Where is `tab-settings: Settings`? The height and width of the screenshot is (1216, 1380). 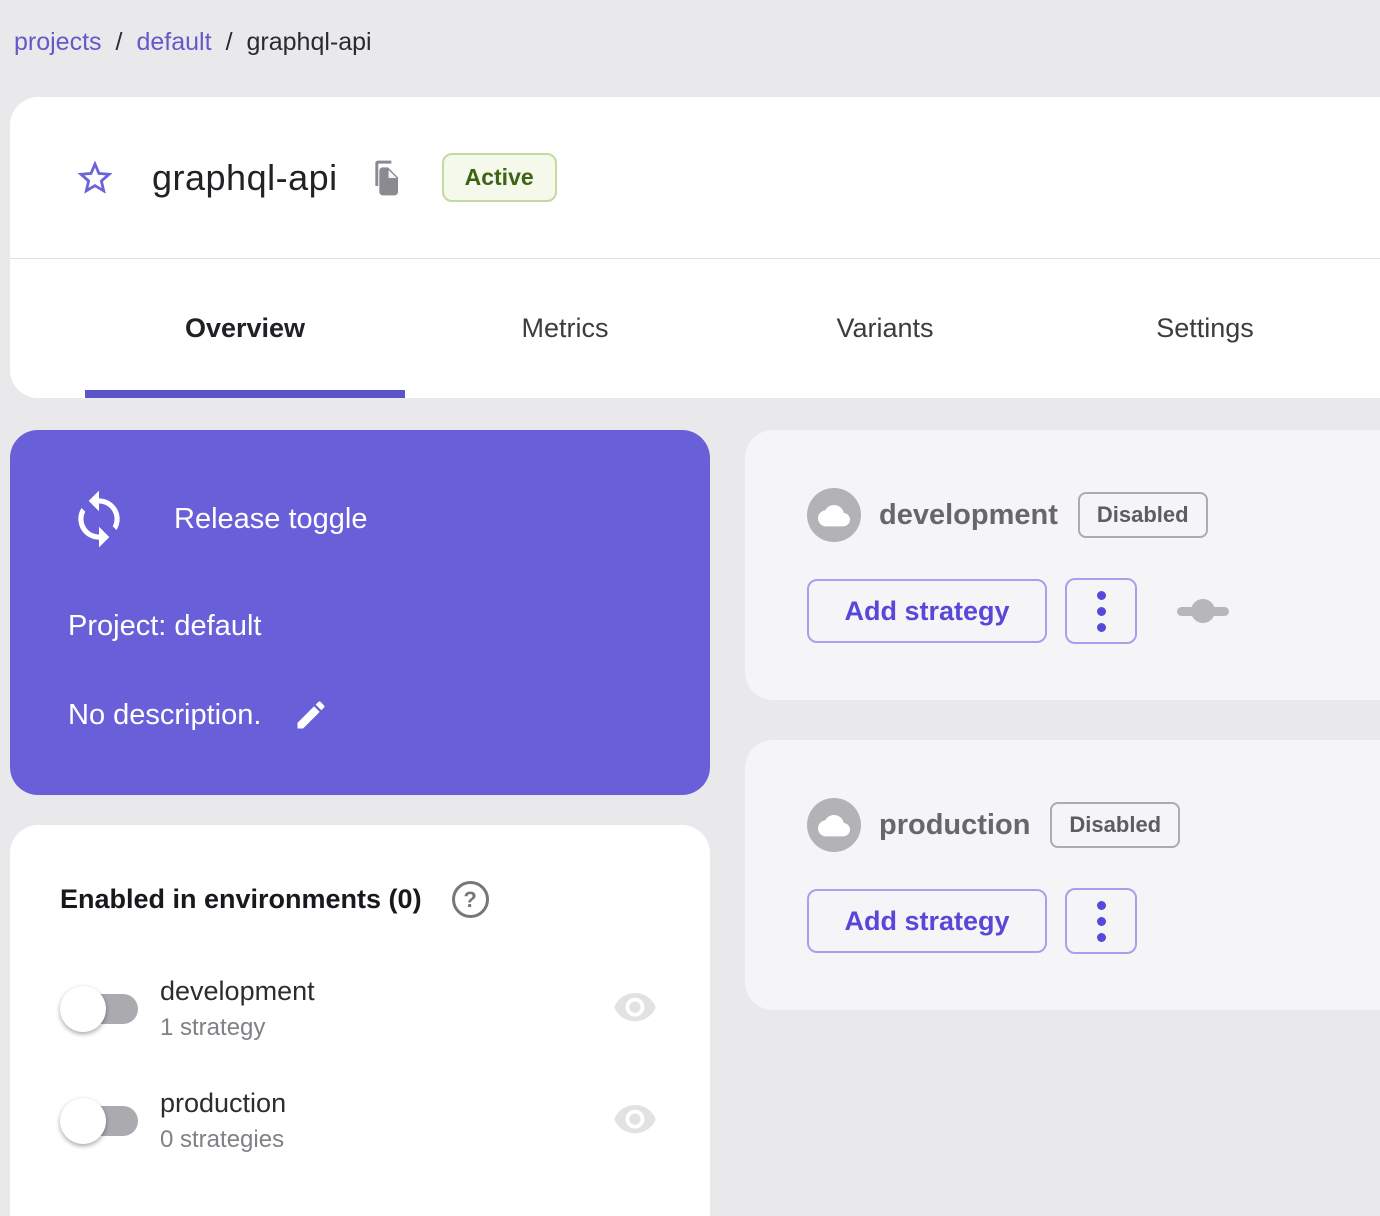 tab-settings: Settings is located at coordinates (1205, 328).